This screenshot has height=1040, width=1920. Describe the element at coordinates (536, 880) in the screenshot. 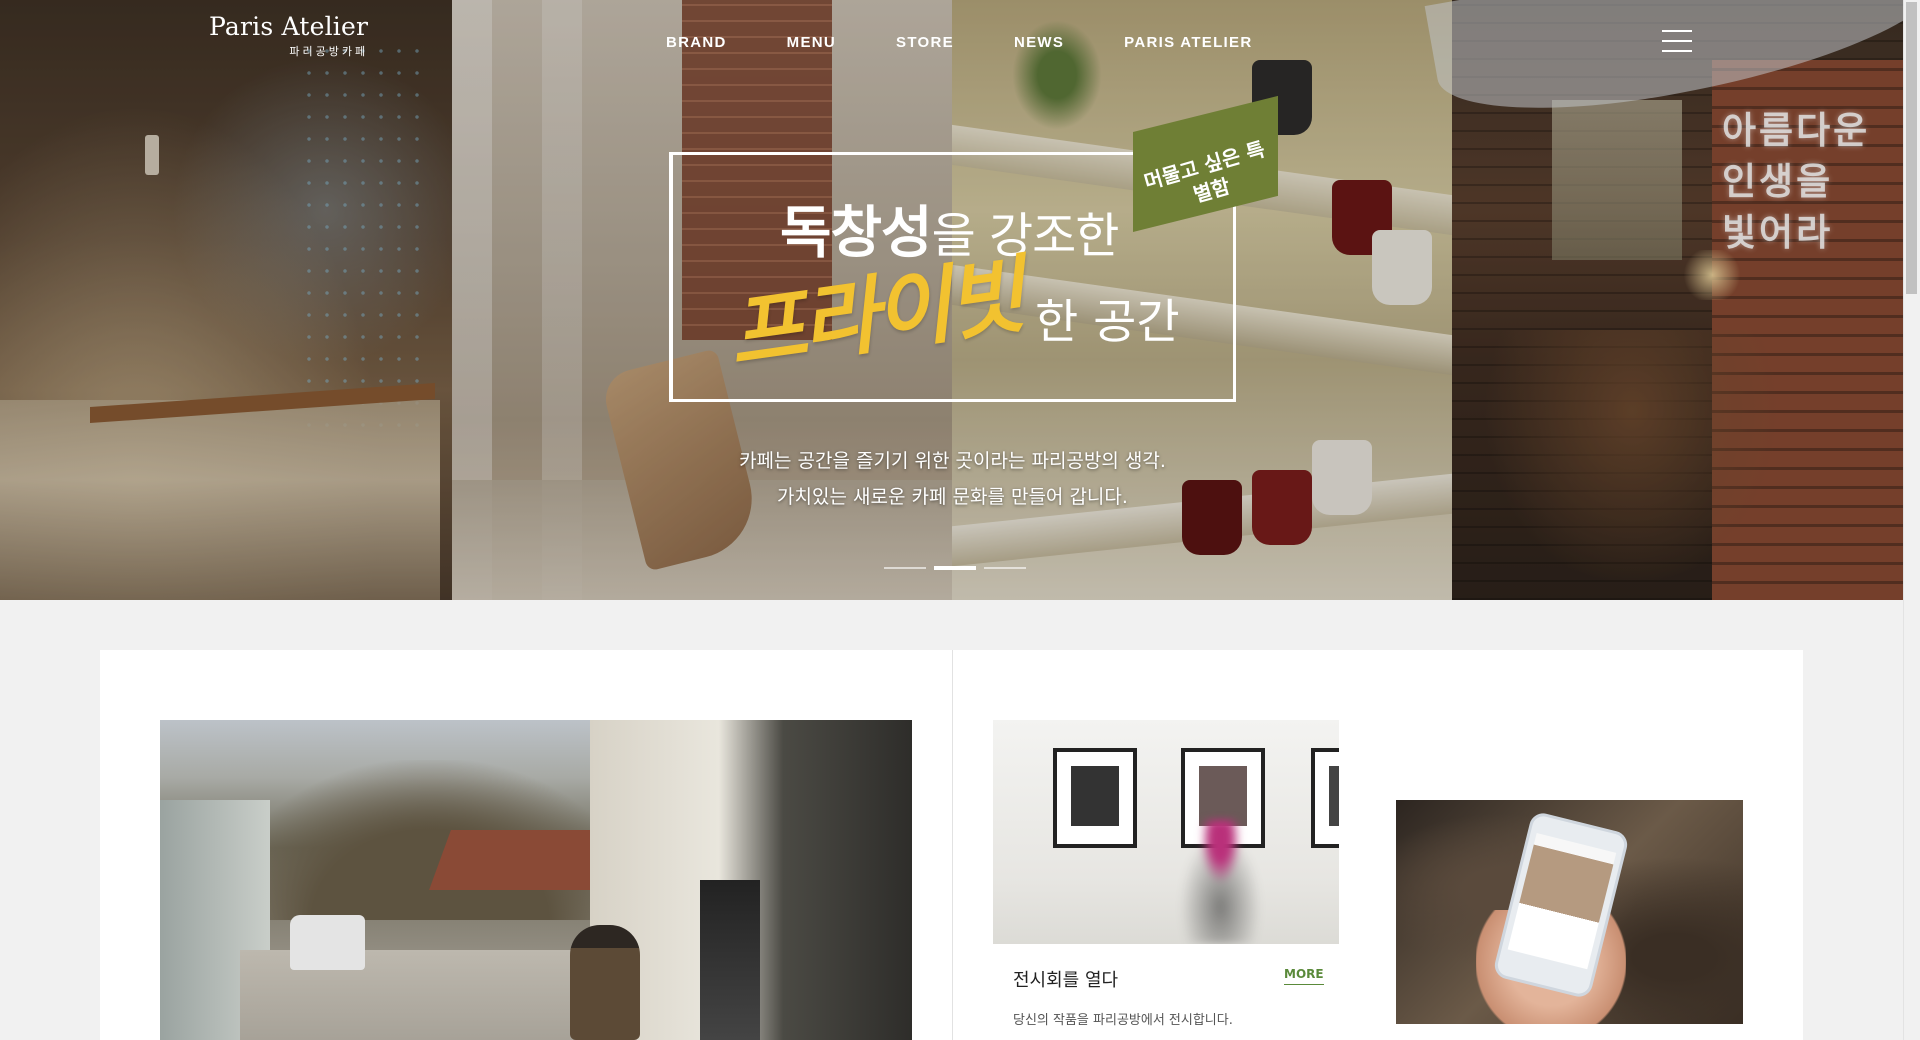

I see `street-photo` at that location.